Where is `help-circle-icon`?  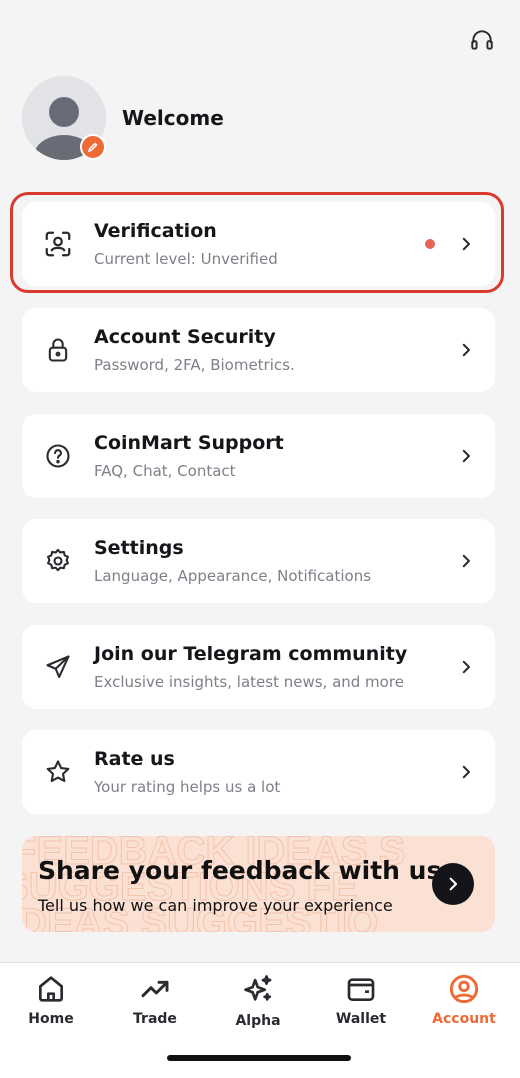
help-circle-icon is located at coordinates (58, 456).